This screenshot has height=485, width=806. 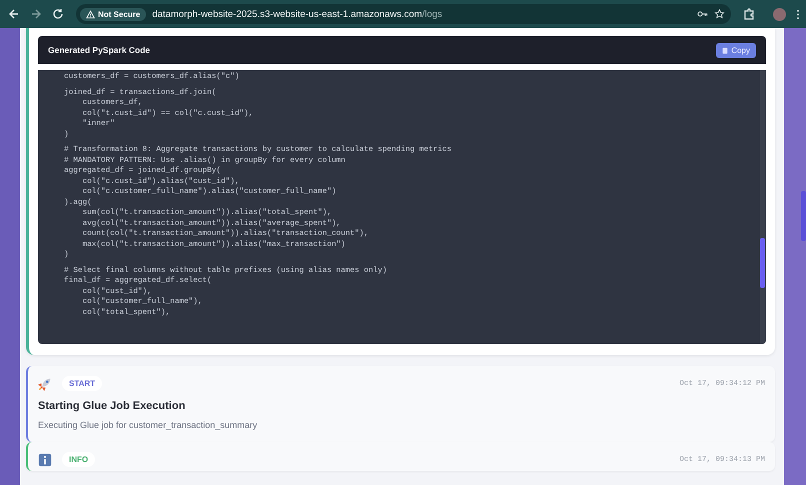 What do you see at coordinates (90, 14) in the screenshot?
I see `warning-icon` at bounding box center [90, 14].